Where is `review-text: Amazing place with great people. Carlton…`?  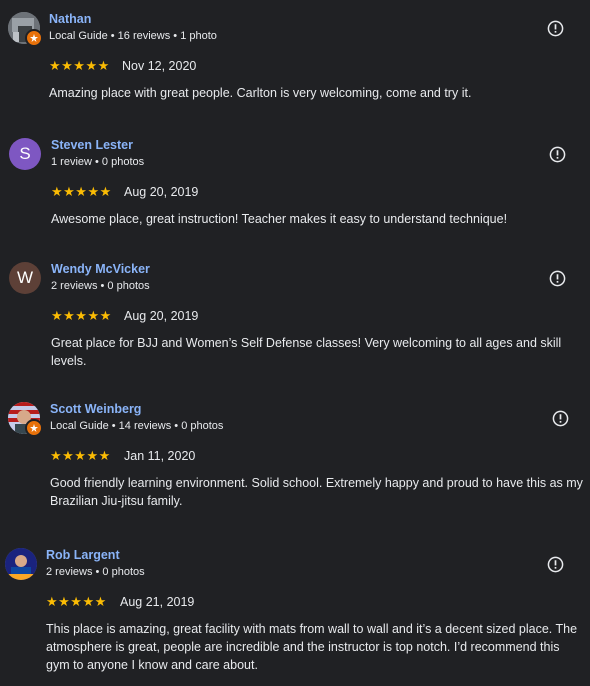 review-text: Amazing place with great people. Carlton… is located at coordinates (260, 93).